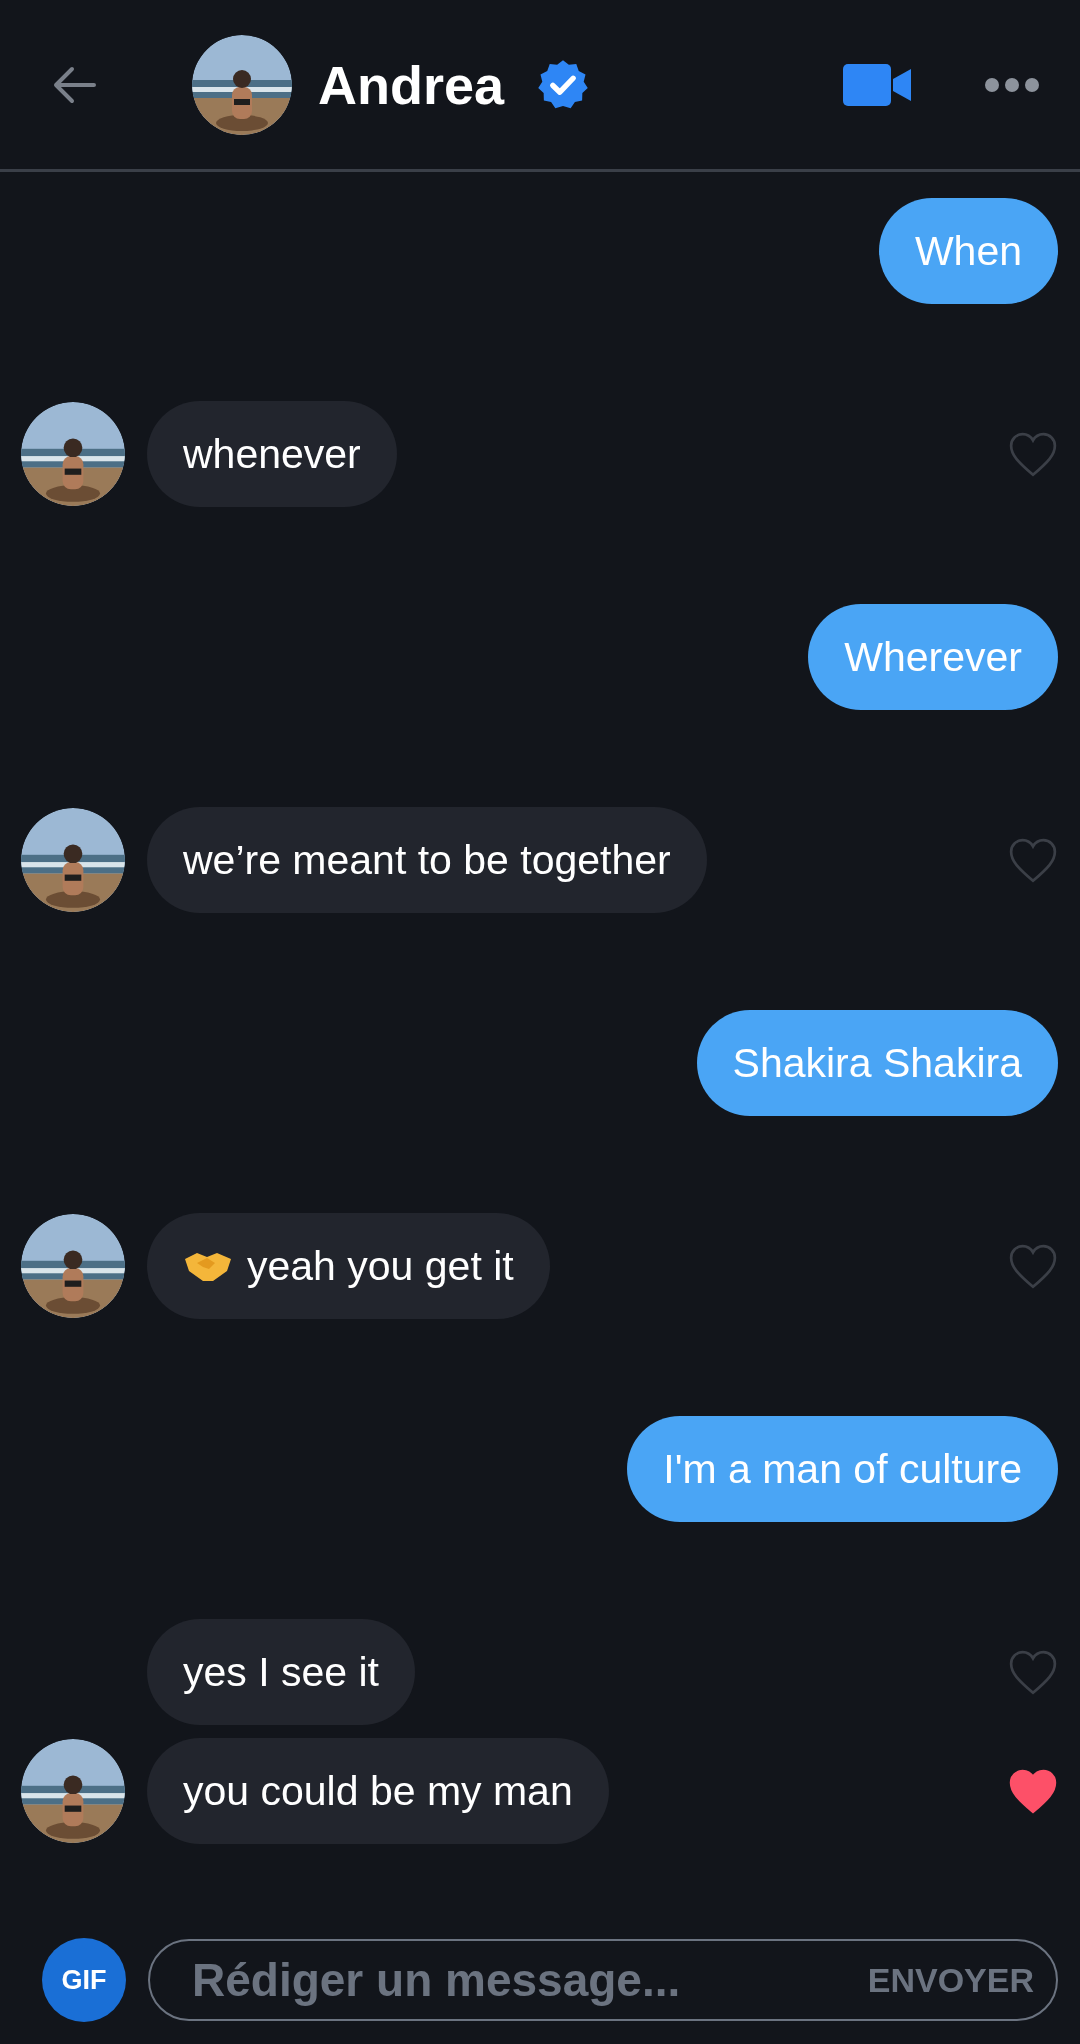 The image size is (1080, 2044). Describe the element at coordinates (272, 454) in the screenshot. I see `message-text: whenever` at that location.